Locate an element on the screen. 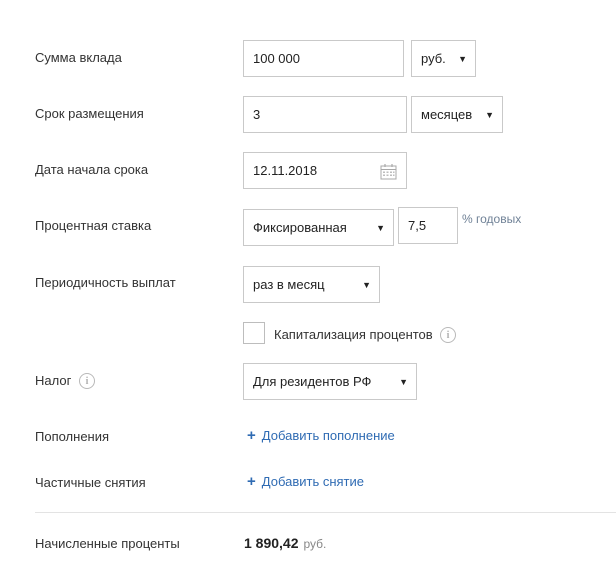 Image resolution: width=616 pixels, height=567 pixels. add-topup-label: Добавить пополнение is located at coordinates (328, 435).